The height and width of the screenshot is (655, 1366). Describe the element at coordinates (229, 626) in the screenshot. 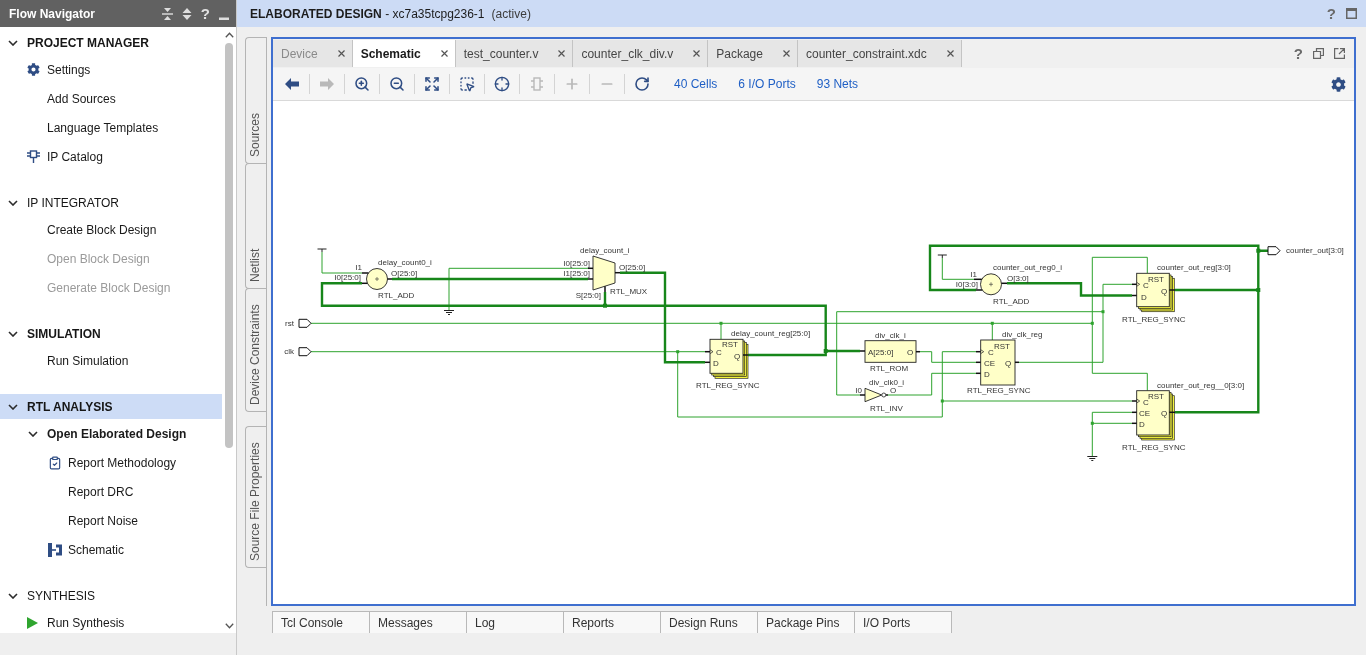

I see `chevron-down-icon` at that location.